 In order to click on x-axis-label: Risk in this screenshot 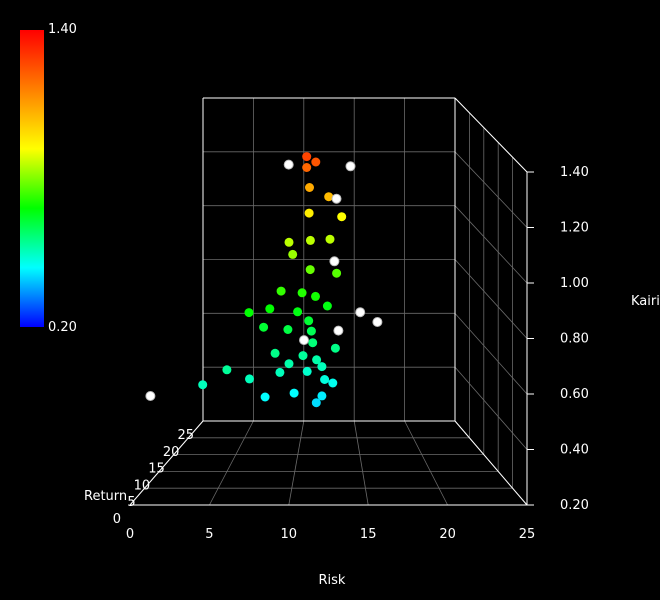, I will do `click(332, 580)`.